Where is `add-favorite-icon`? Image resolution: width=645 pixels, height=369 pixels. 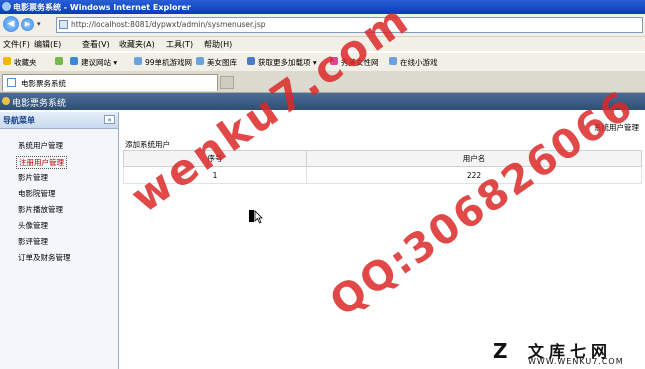
add-favorite-icon is located at coordinates (59, 61).